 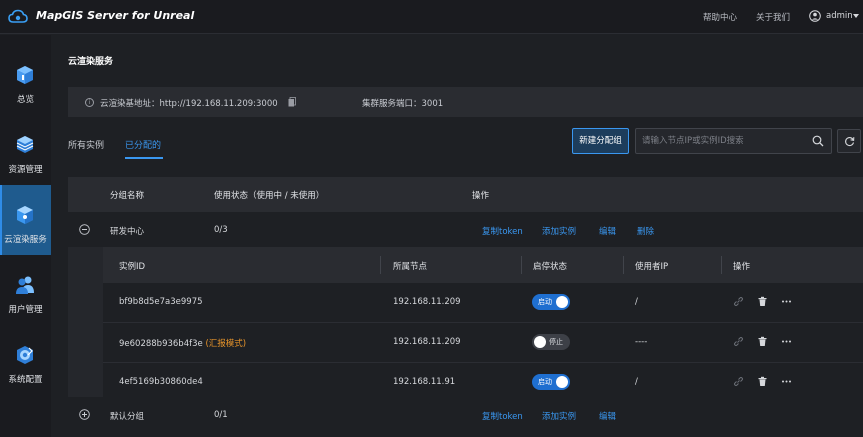 What do you see at coordinates (221, 415) in the screenshot?
I see `group-usage: 0/1` at bounding box center [221, 415].